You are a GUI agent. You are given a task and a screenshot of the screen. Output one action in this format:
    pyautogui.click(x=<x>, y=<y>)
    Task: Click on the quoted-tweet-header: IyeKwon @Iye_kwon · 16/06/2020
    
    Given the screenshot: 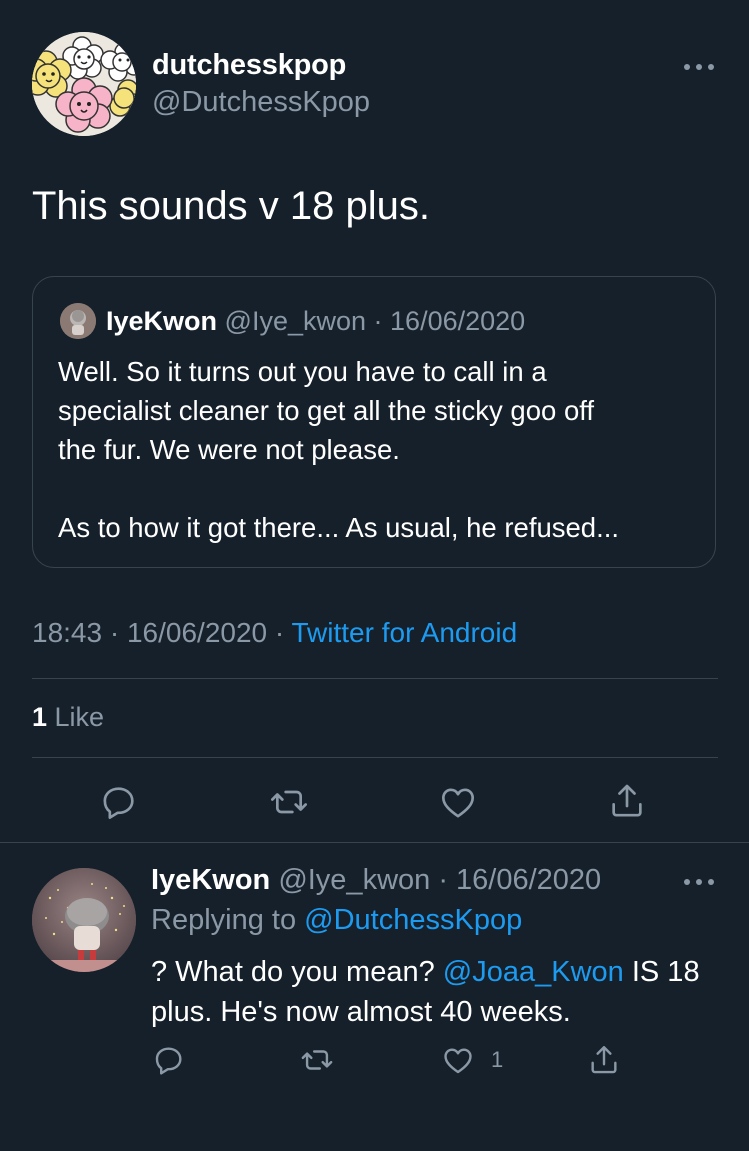 What is the action you would take?
    pyautogui.click(x=315, y=321)
    